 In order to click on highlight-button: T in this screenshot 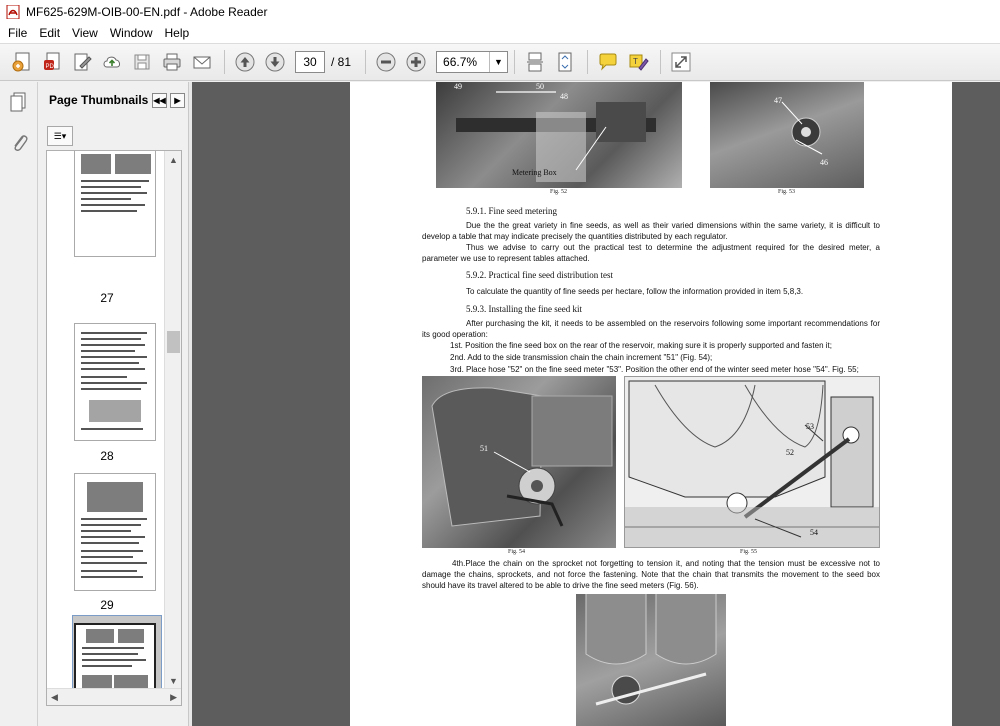, I will do `click(638, 62)`.